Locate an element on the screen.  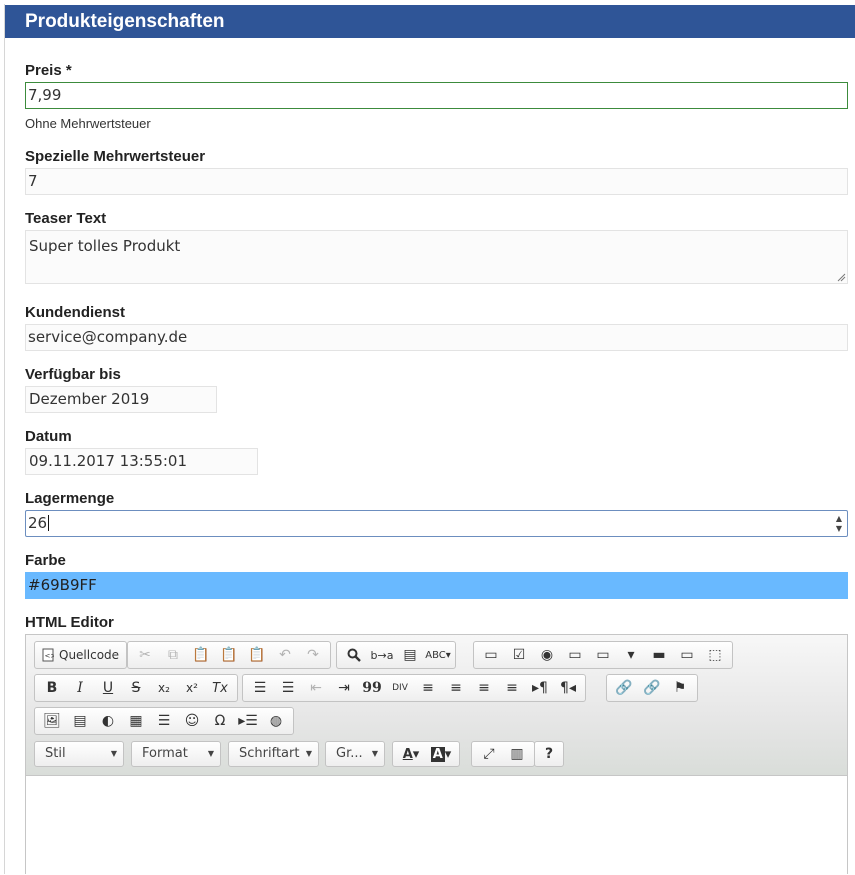
teaser-text: Super tolles Produkt is located at coordinates (105, 246).